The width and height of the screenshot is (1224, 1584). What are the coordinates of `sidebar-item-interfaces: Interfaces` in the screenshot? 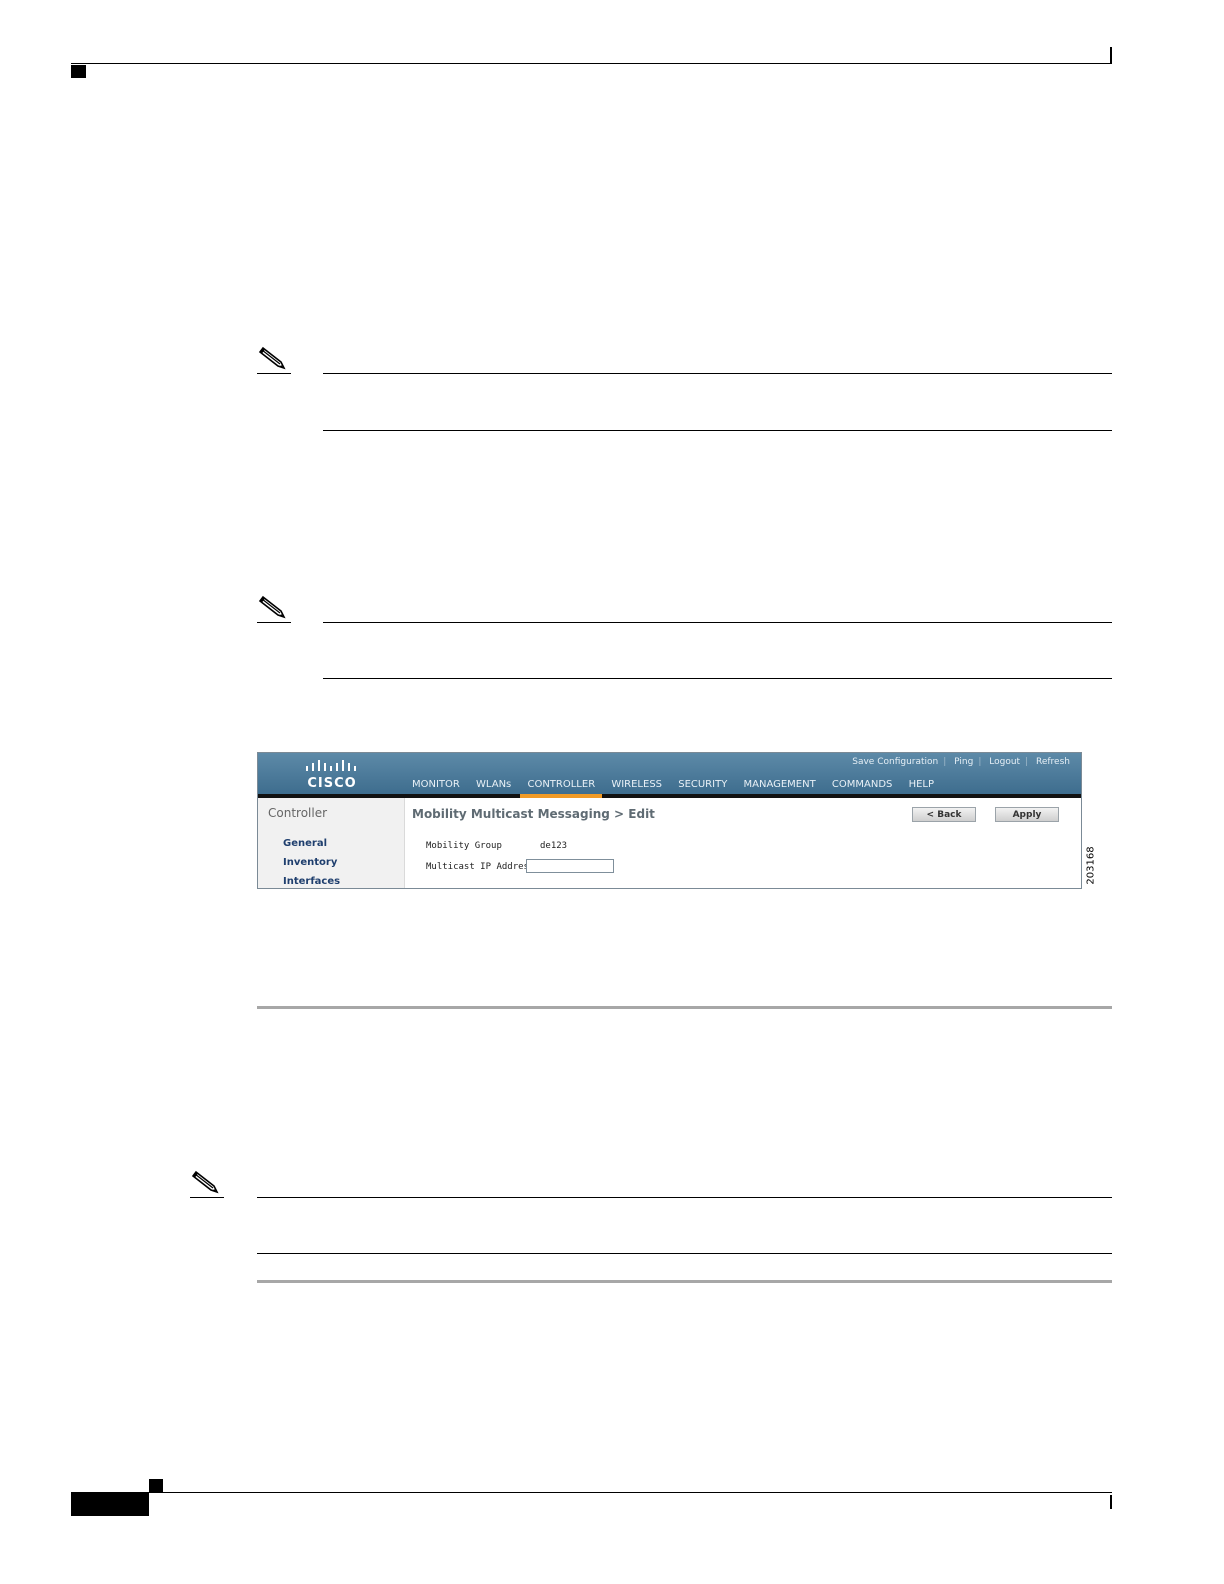 It's located at (311, 881).